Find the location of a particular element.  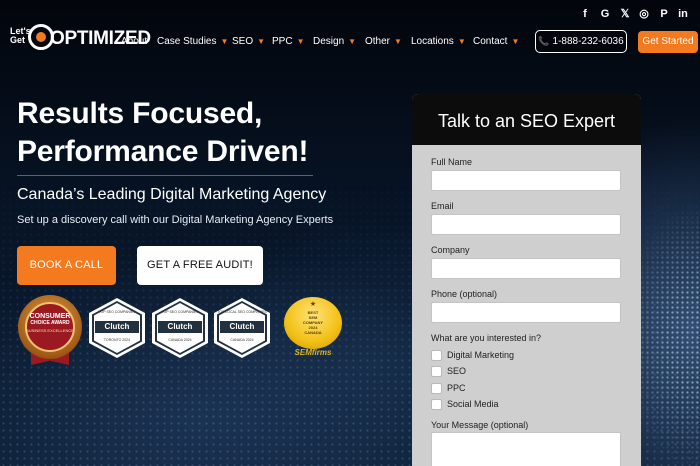

full-name-label: Full Name is located at coordinates (452, 162).